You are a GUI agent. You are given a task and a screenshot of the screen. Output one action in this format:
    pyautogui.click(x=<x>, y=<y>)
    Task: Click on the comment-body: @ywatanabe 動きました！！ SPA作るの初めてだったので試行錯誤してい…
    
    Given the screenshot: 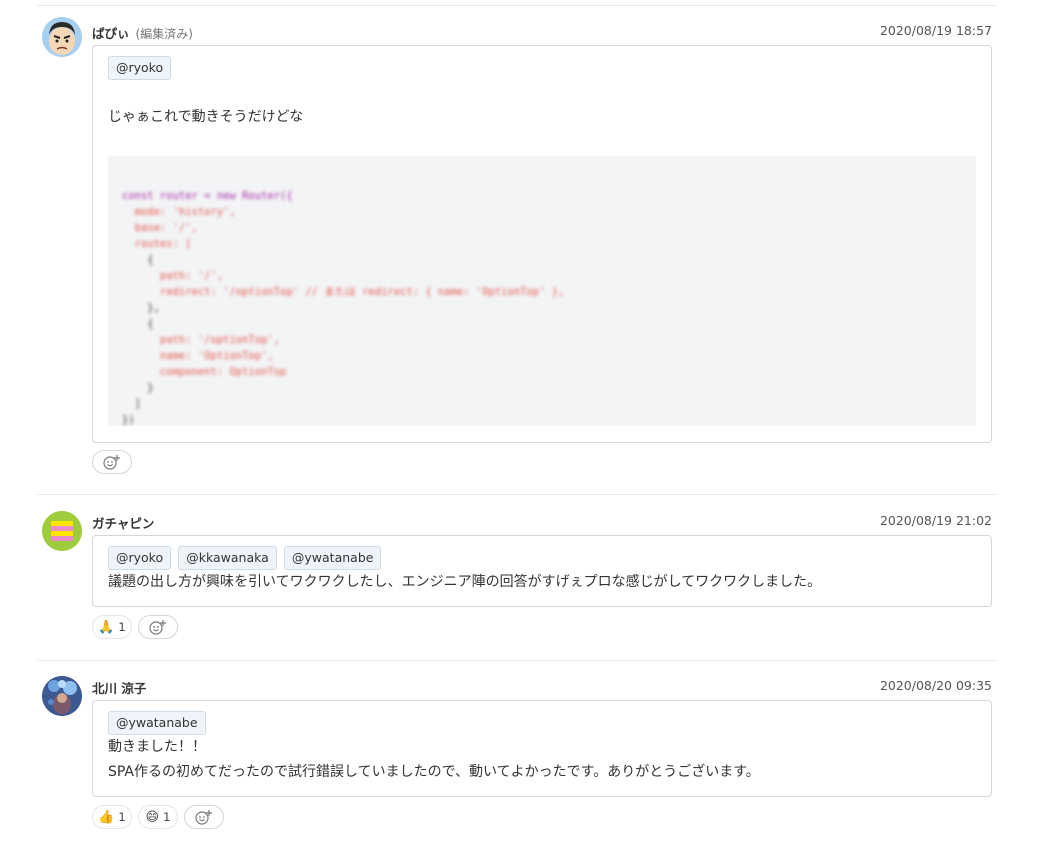 What is the action you would take?
    pyautogui.click(x=542, y=748)
    